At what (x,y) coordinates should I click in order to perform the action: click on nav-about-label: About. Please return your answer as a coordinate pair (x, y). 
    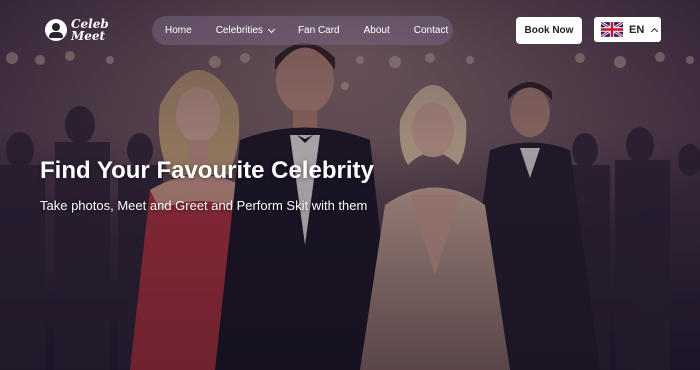
    Looking at the image, I should click on (376, 30).